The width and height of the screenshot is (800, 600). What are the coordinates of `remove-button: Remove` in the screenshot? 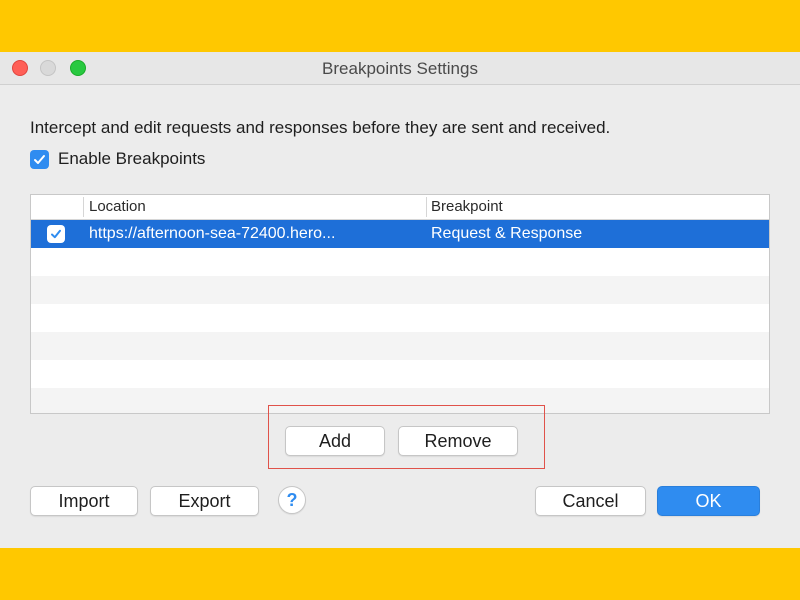 It's located at (458, 441).